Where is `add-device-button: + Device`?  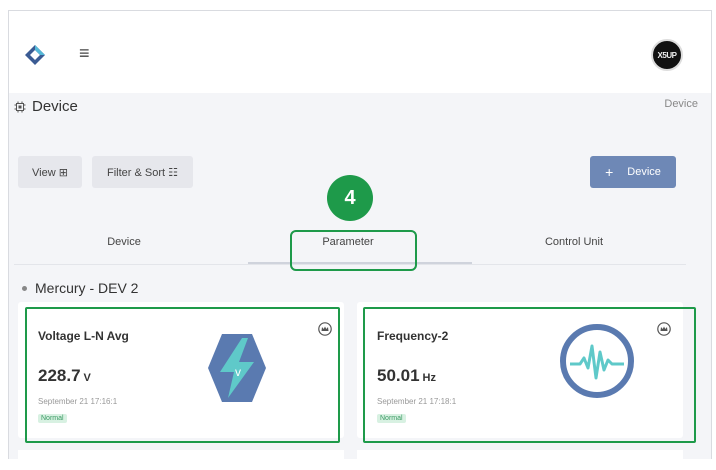
add-device-button: + Device is located at coordinates (633, 172).